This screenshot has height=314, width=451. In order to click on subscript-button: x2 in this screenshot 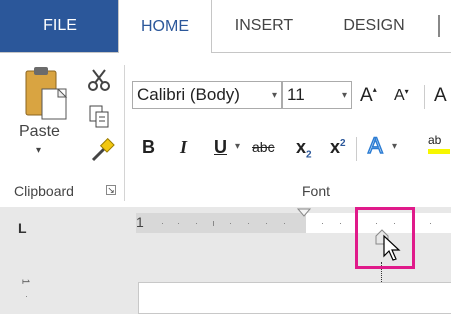, I will do `click(304, 149)`.